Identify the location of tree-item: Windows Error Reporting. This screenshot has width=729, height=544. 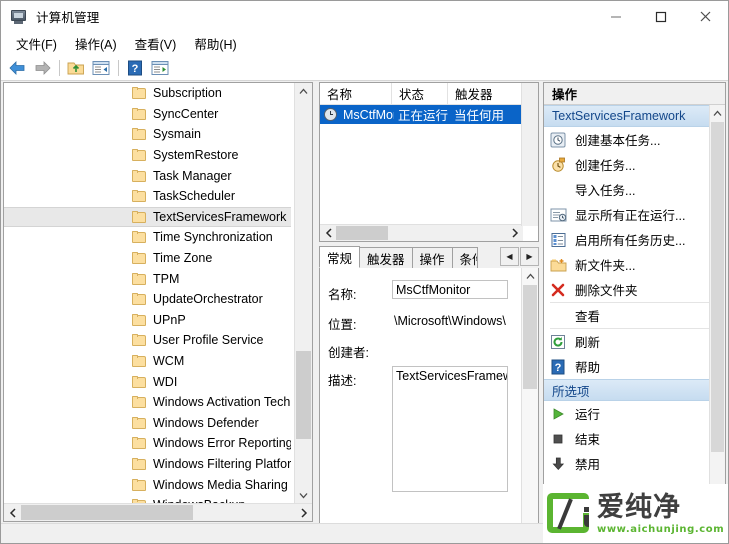
(147, 443).